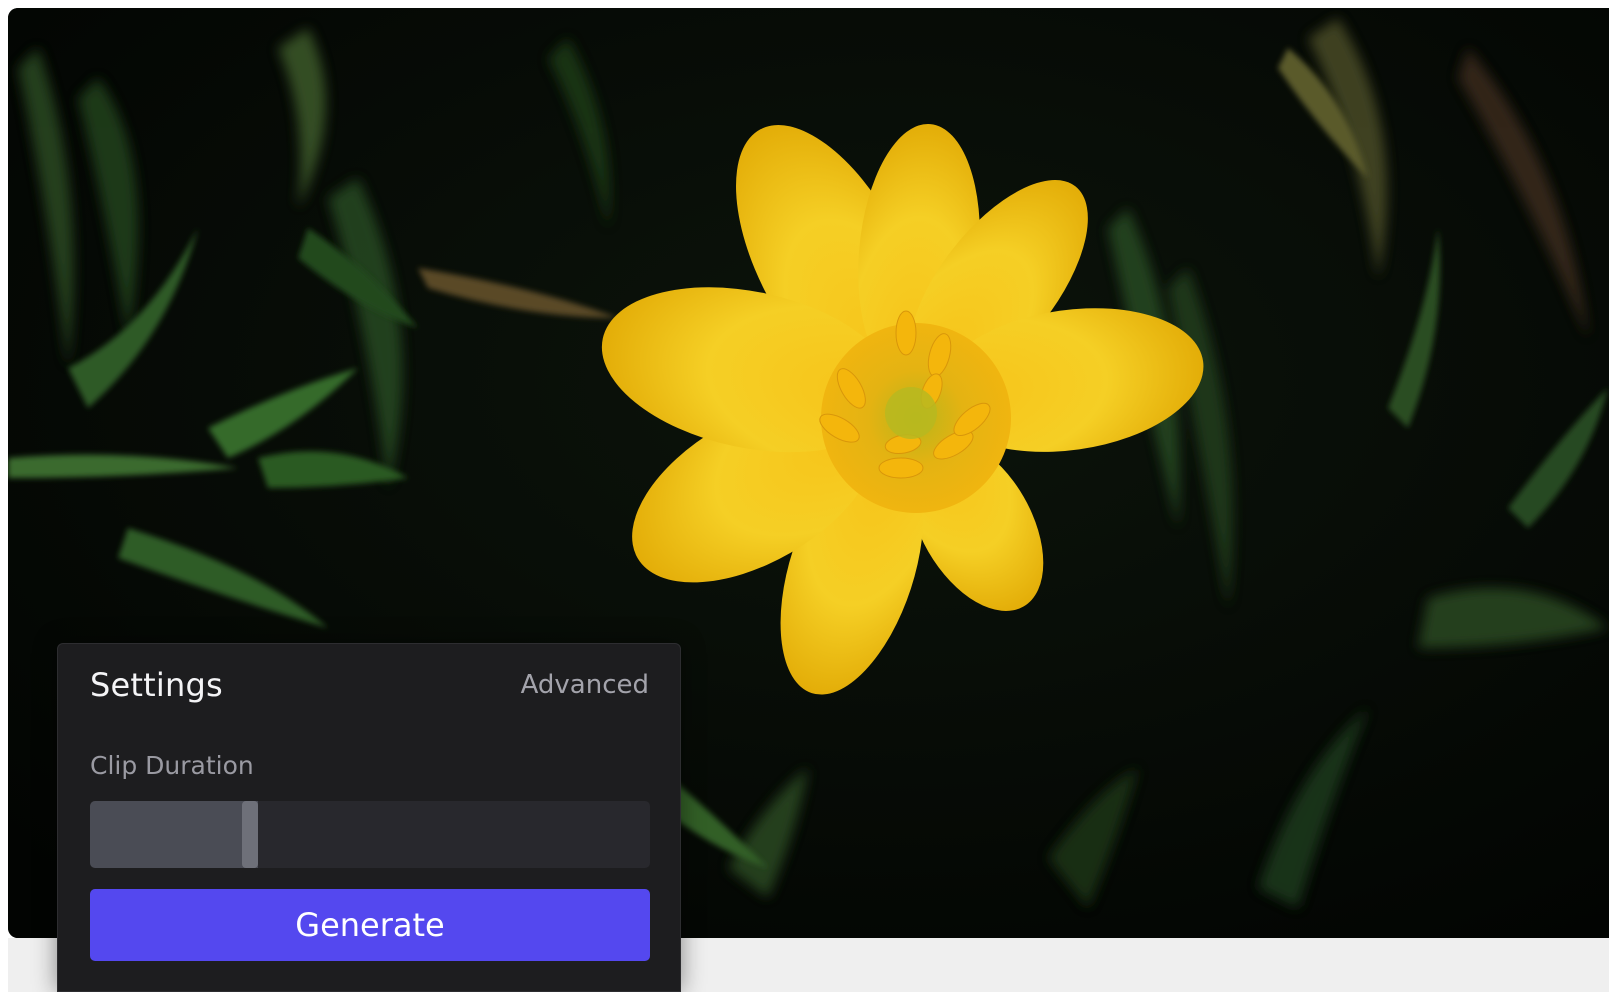 Image resolution: width=1609 pixels, height=992 pixels. I want to click on clip-duration-label: Clip Duration, so click(172, 765).